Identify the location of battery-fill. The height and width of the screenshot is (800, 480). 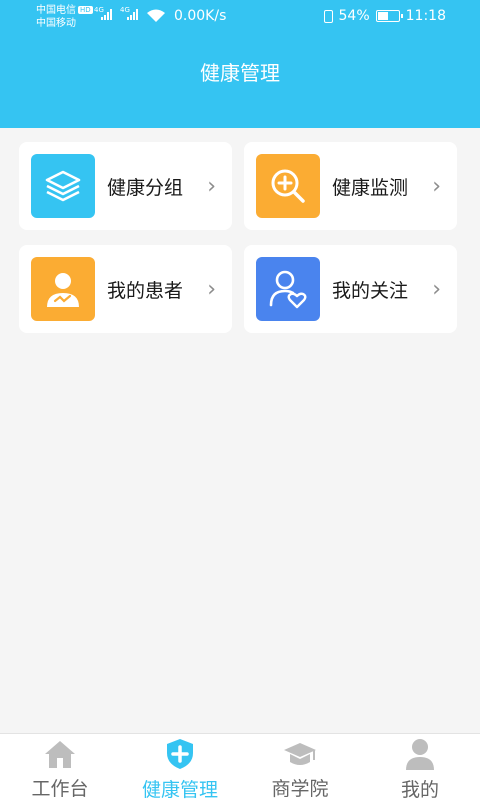
(382, 16).